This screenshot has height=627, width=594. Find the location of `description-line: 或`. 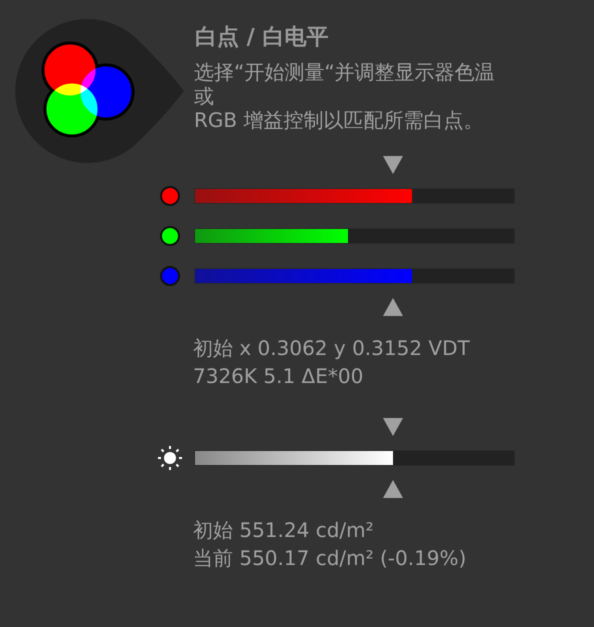

description-line: 或 is located at coordinates (204, 96).